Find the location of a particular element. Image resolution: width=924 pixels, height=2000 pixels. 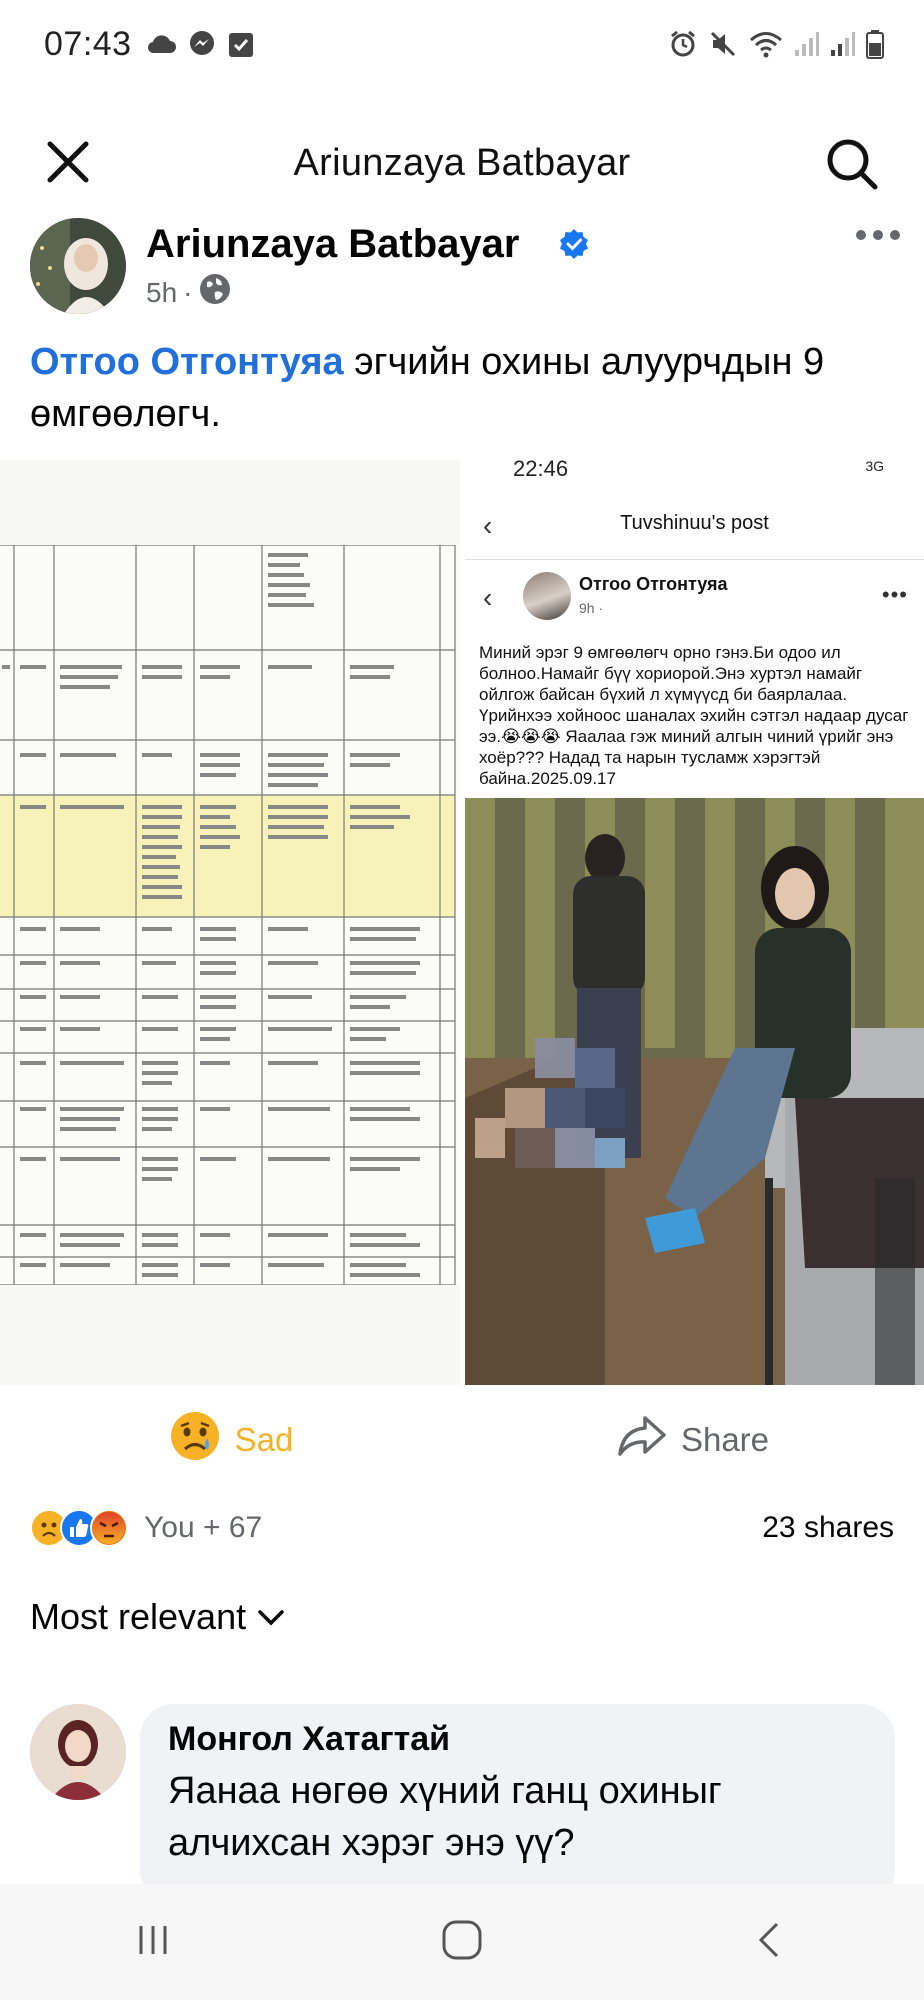

angry-reaction-icon is located at coordinates (109, 1528).